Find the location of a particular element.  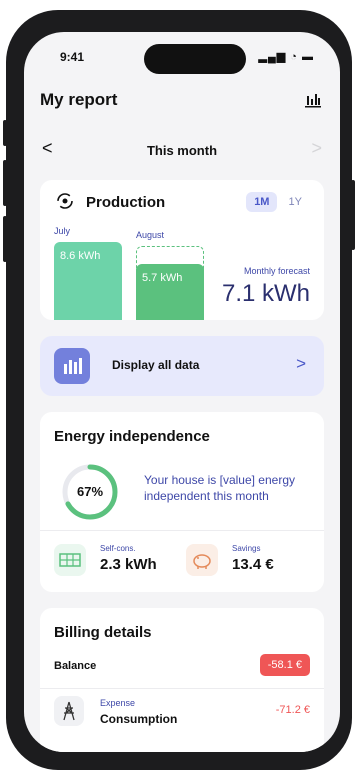

period-navigator: < This month > is located at coordinates (182, 151).